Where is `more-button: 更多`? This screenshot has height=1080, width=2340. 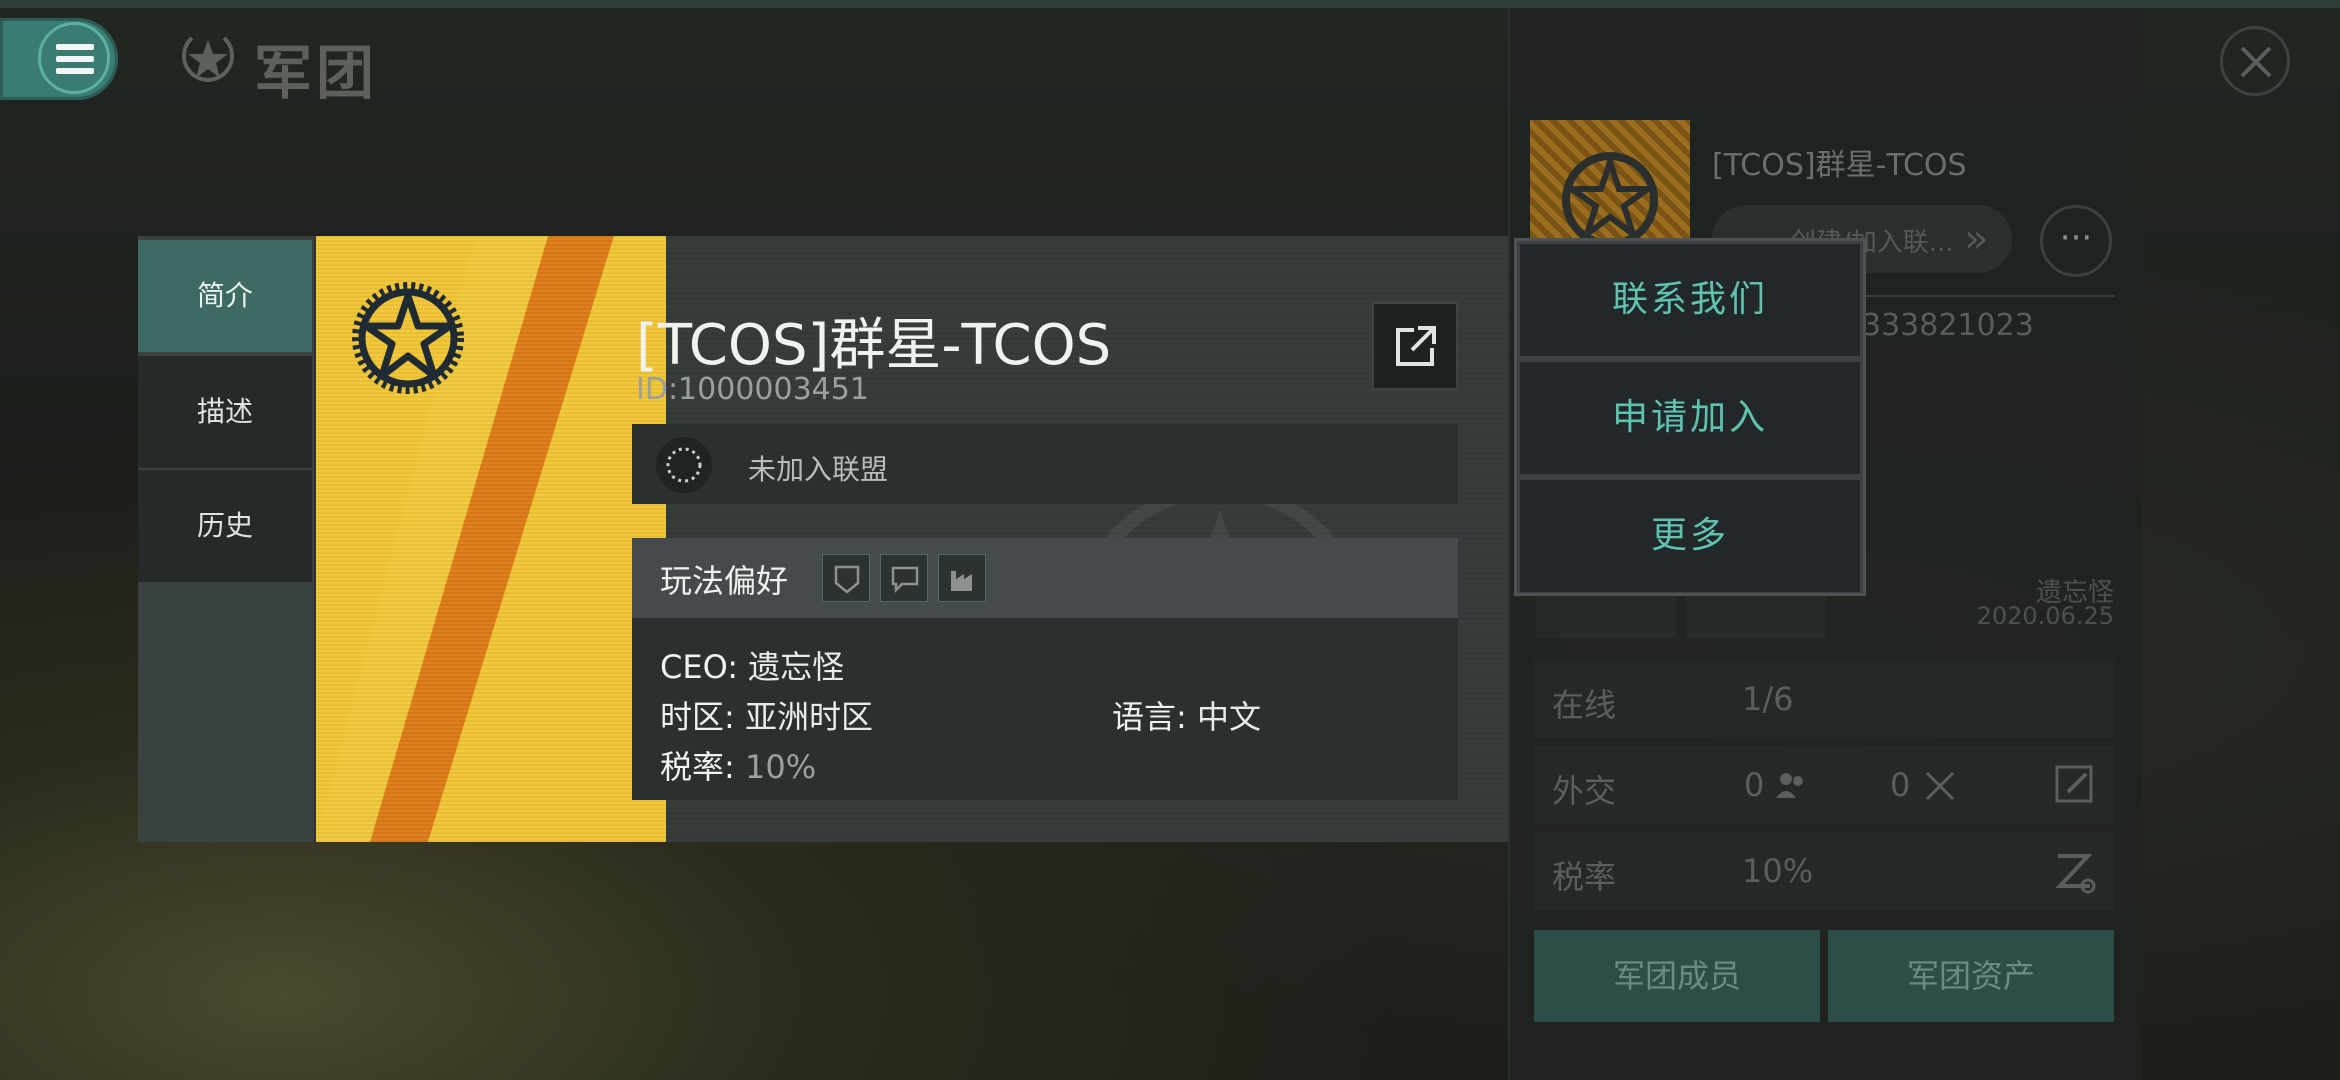 more-button: 更多 is located at coordinates (1690, 536).